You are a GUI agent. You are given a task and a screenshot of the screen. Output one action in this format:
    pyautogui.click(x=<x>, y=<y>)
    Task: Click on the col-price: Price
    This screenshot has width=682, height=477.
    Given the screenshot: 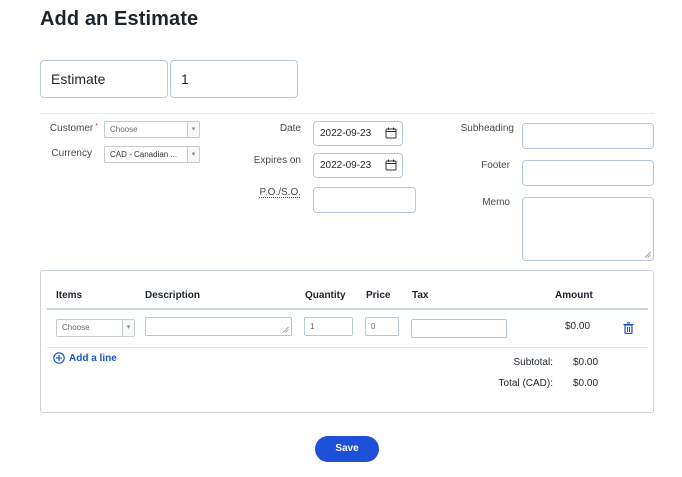 What is the action you would take?
    pyautogui.click(x=378, y=295)
    